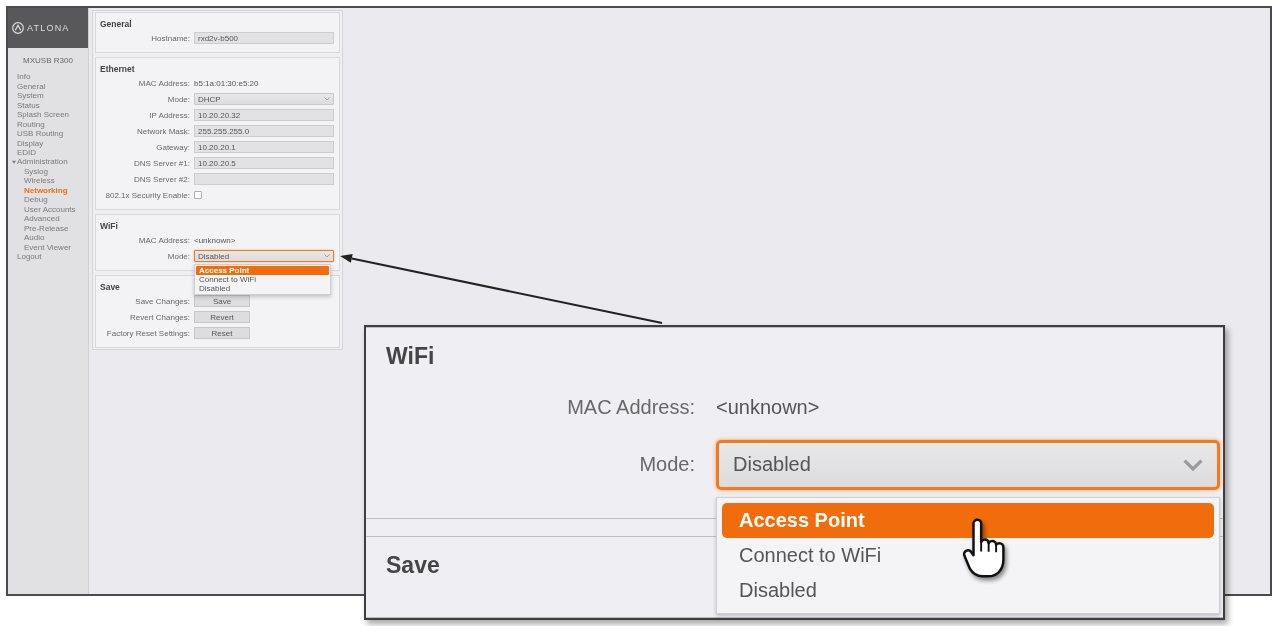  Describe the element at coordinates (27, 152) in the screenshot. I see `nav-item: EDID` at that location.